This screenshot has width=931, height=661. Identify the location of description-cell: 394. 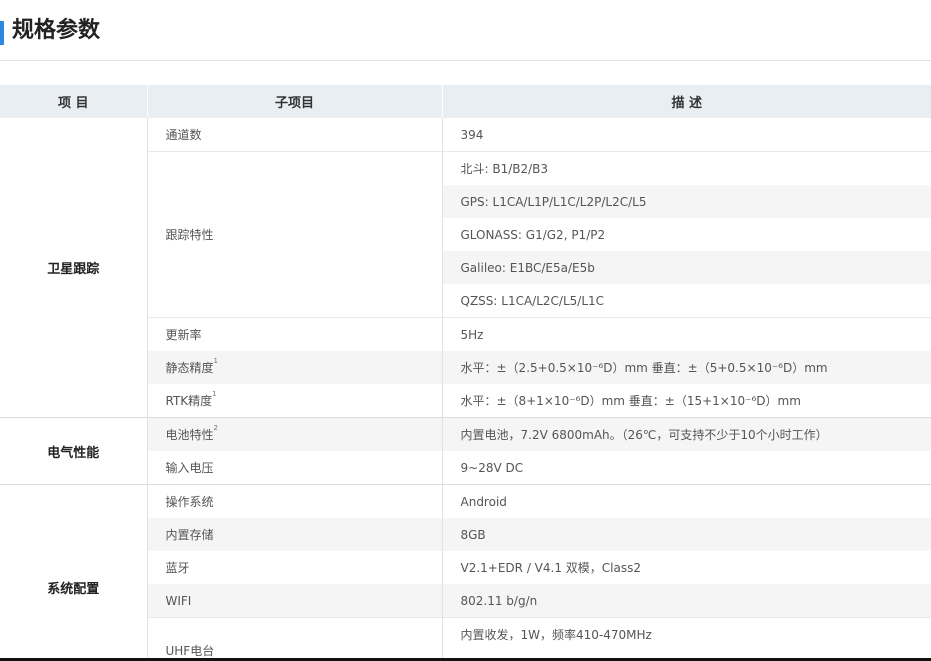
(472, 134).